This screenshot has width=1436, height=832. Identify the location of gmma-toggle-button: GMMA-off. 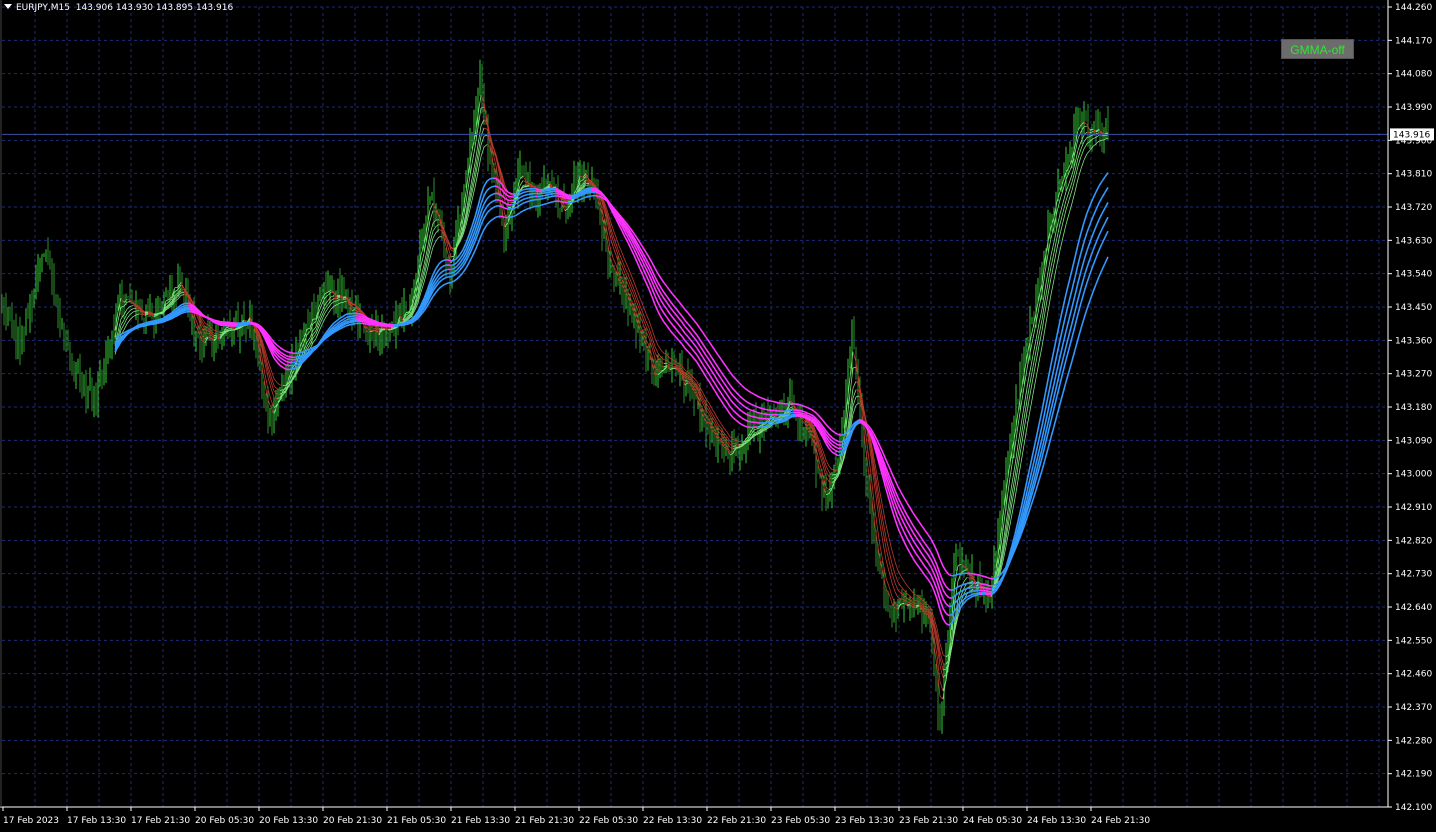
(1317, 49).